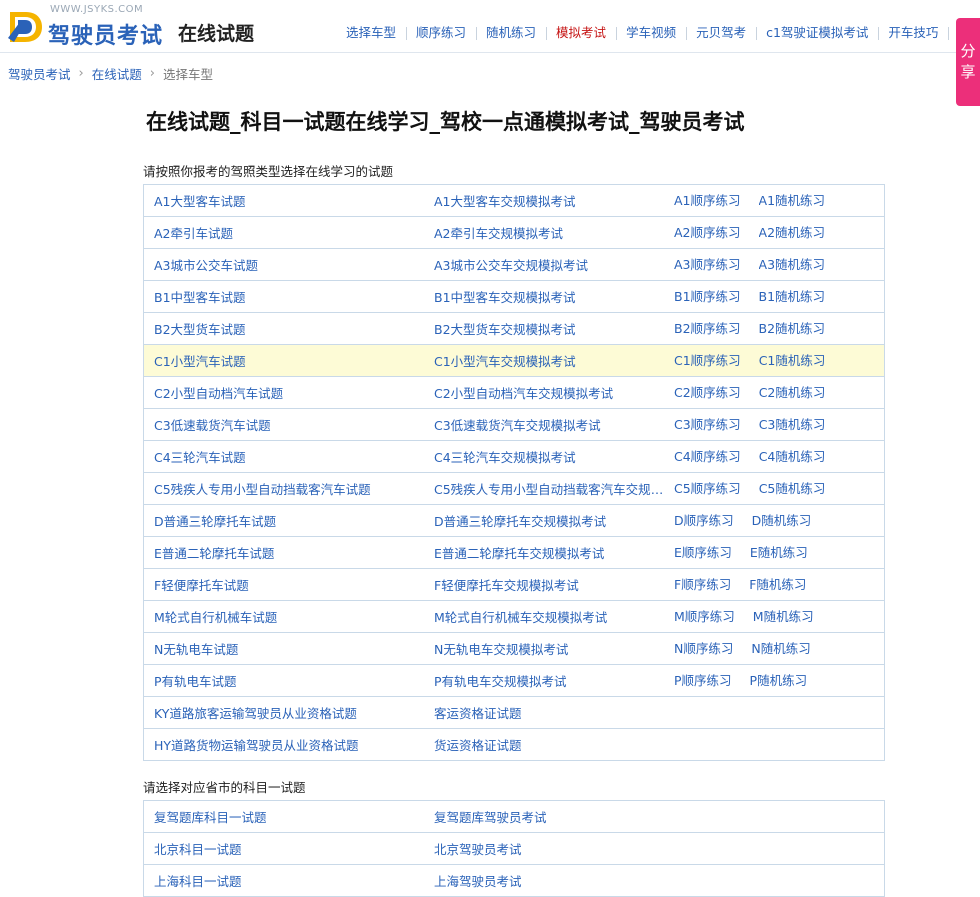  I want to click on logo-icon, so click(25, 26).